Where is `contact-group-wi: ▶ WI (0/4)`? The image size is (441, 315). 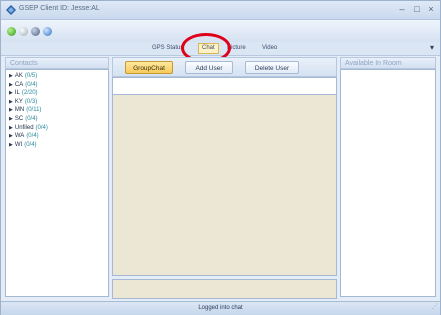 contact-group-wi: ▶ WI (0/4) is located at coordinates (58, 145).